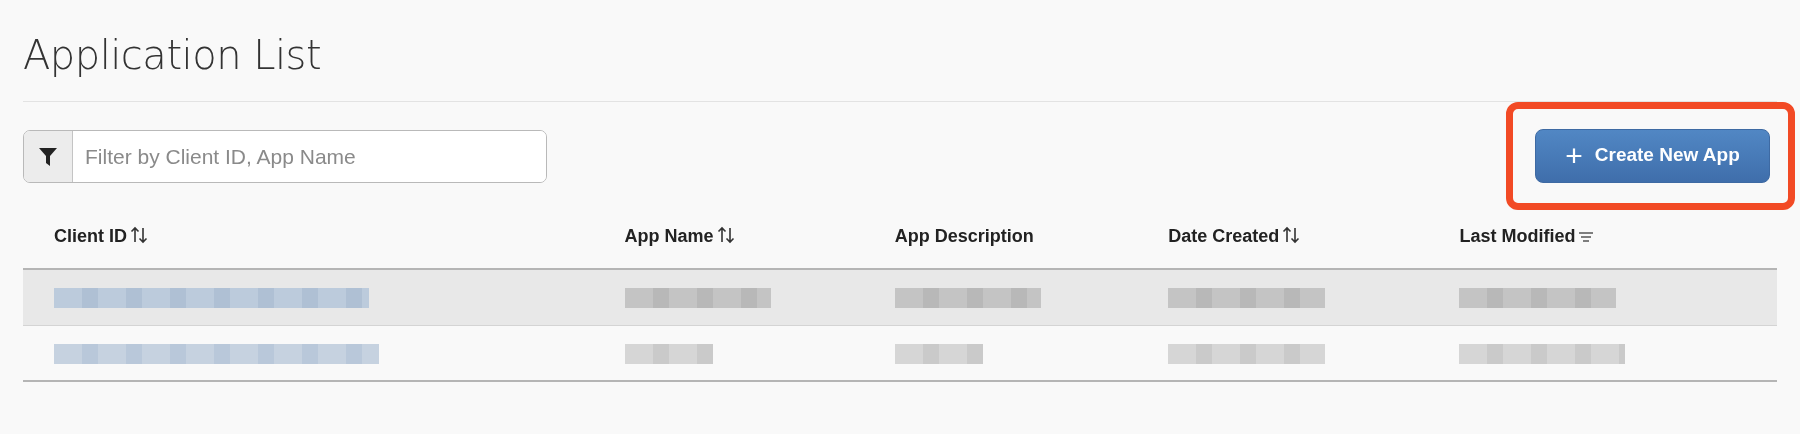 The width and height of the screenshot is (1800, 434). Describe the element at coordinates (90, 236) in the screenshot. I see `column-header: Client ID` at that location.